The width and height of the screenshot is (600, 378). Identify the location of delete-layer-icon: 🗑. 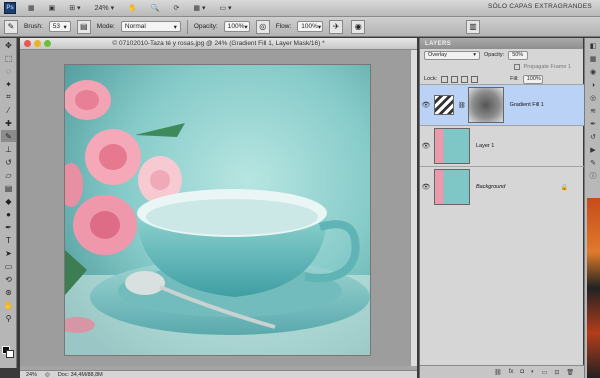
(570, 372).